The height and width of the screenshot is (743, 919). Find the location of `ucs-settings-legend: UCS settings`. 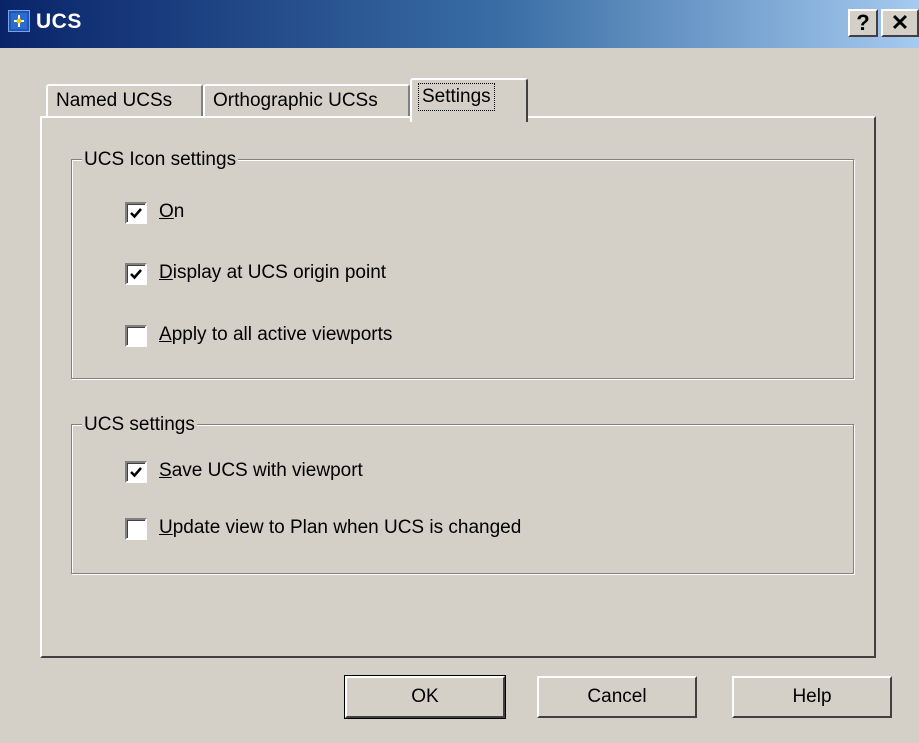

ucs-settings-legend: UCS settings is located at coordinates (139, 425).